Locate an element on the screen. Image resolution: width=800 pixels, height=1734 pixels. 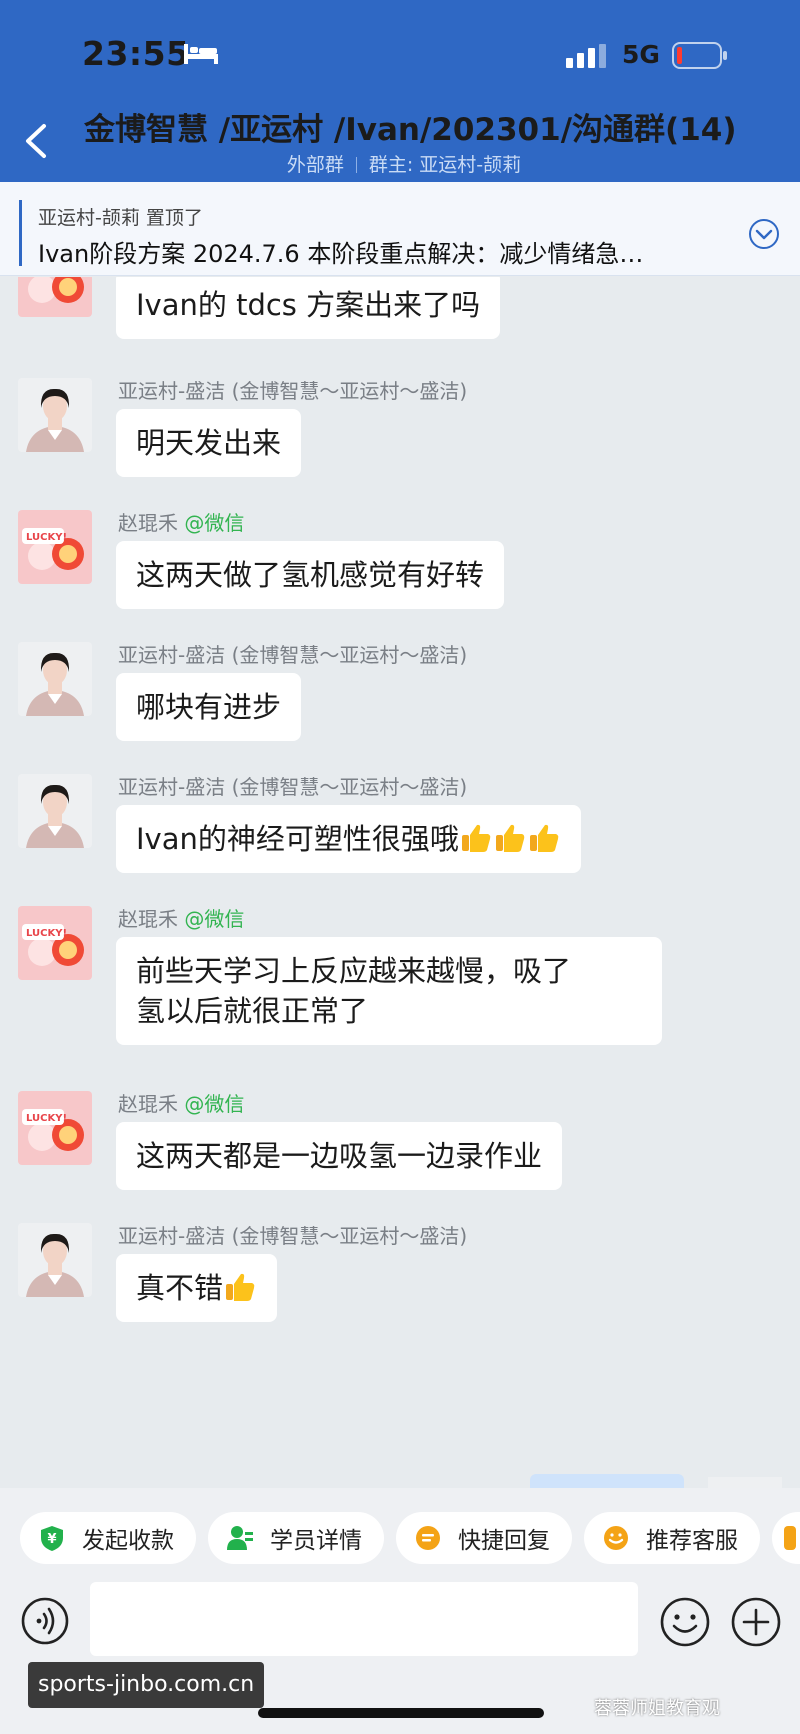
signal-icon is located at coordinates (586, 56).